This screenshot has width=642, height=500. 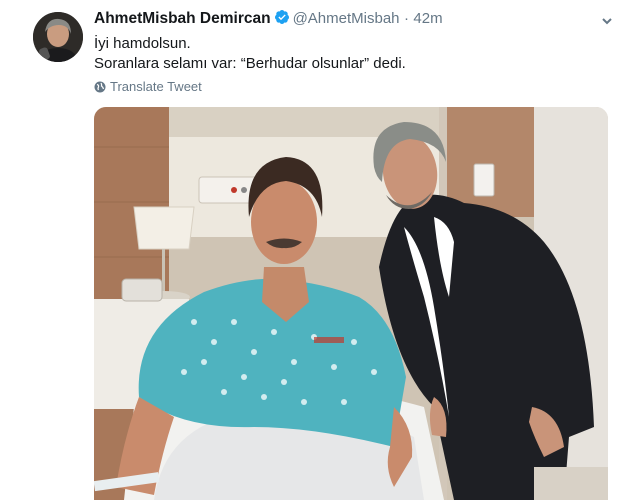 I want to click on author-handle: @AhmetMisbah, so click(x=346, y=18).